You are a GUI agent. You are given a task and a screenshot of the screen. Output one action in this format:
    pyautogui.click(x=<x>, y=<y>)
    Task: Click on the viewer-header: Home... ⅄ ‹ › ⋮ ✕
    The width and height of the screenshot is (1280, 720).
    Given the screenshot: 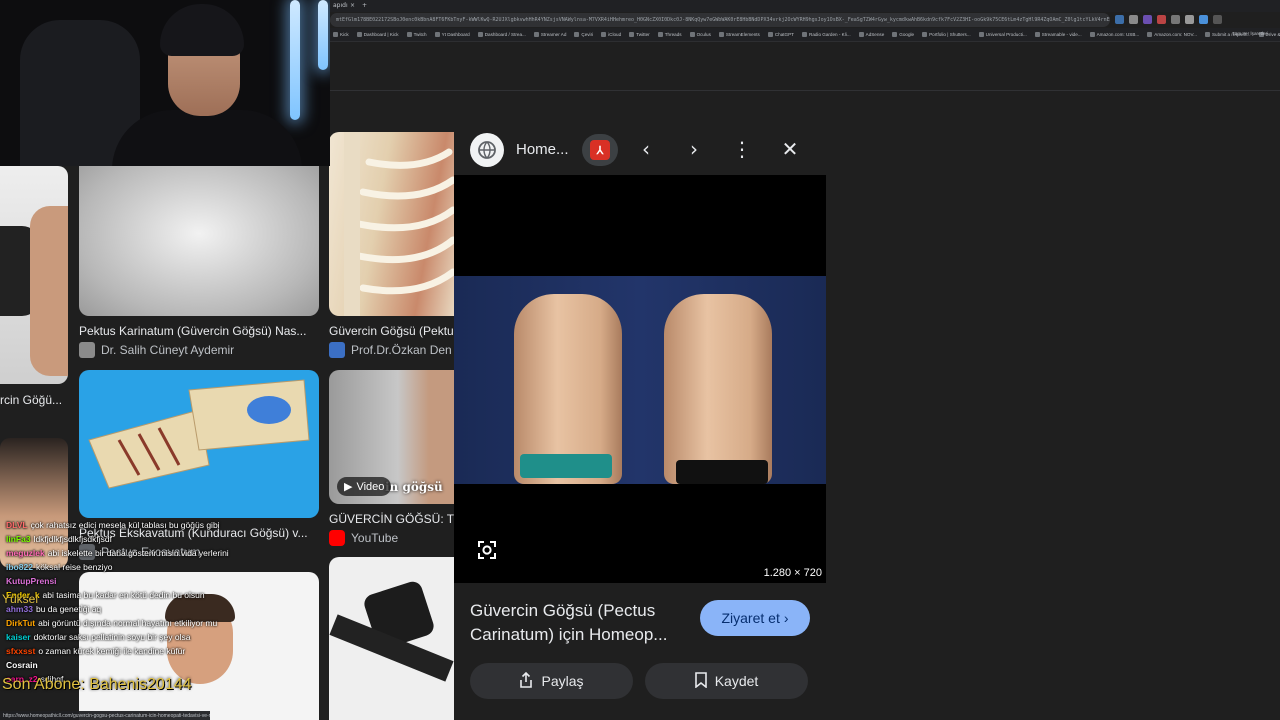 What is the action you would take?
    pyautogui.click(x=640, y=149)
    